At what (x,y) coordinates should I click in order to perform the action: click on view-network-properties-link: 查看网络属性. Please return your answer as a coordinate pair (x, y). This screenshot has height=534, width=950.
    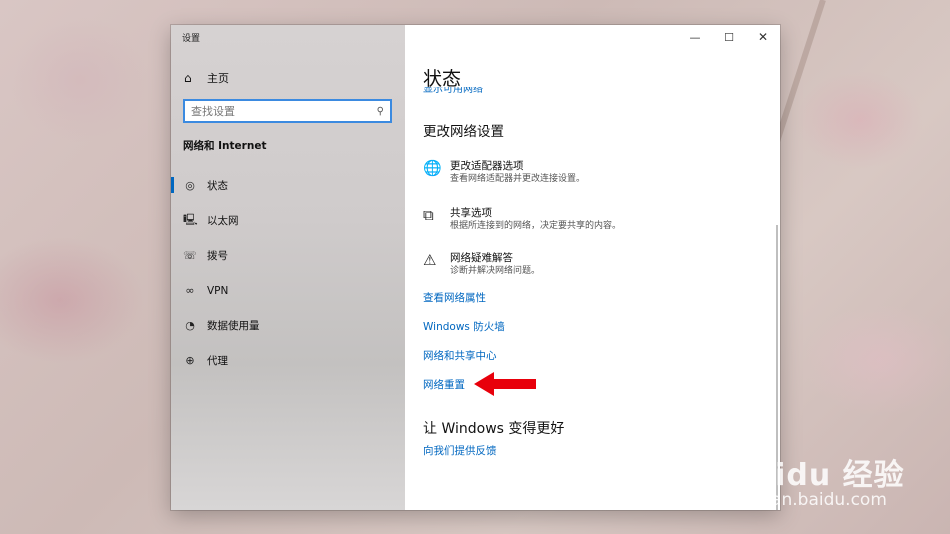
    Looking at the image, I should click on (454, 297).